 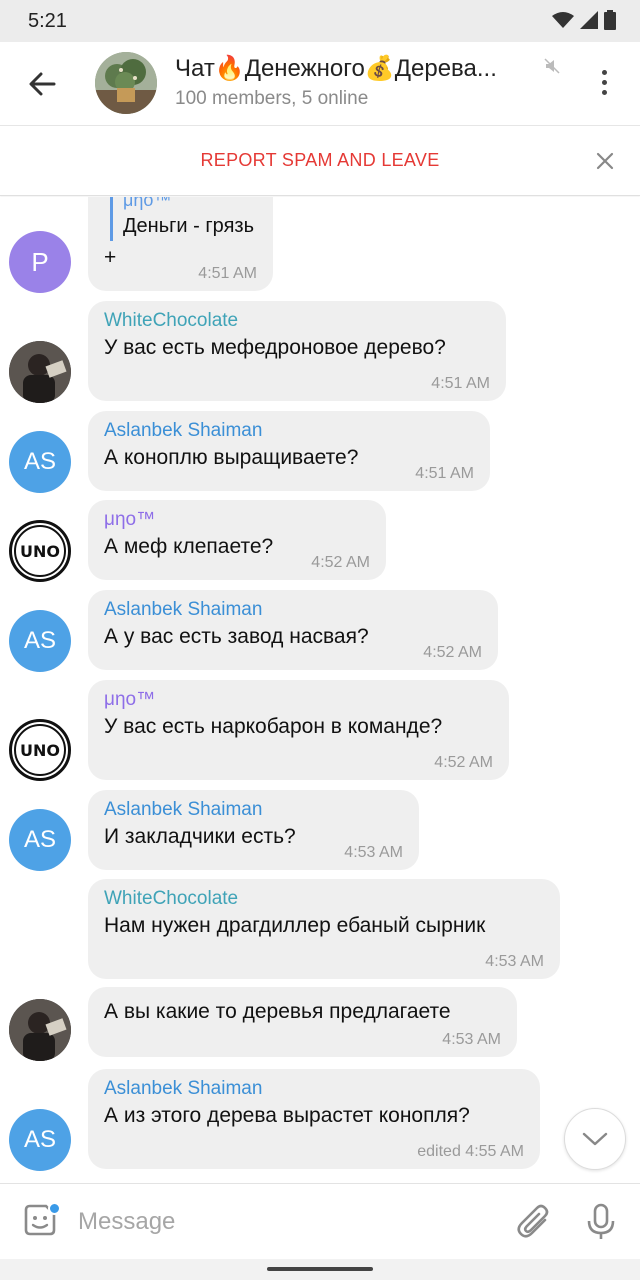 I want to click on report-spam-button: REPORT SPAM AND LEAVE, so click(x=320, y=160).